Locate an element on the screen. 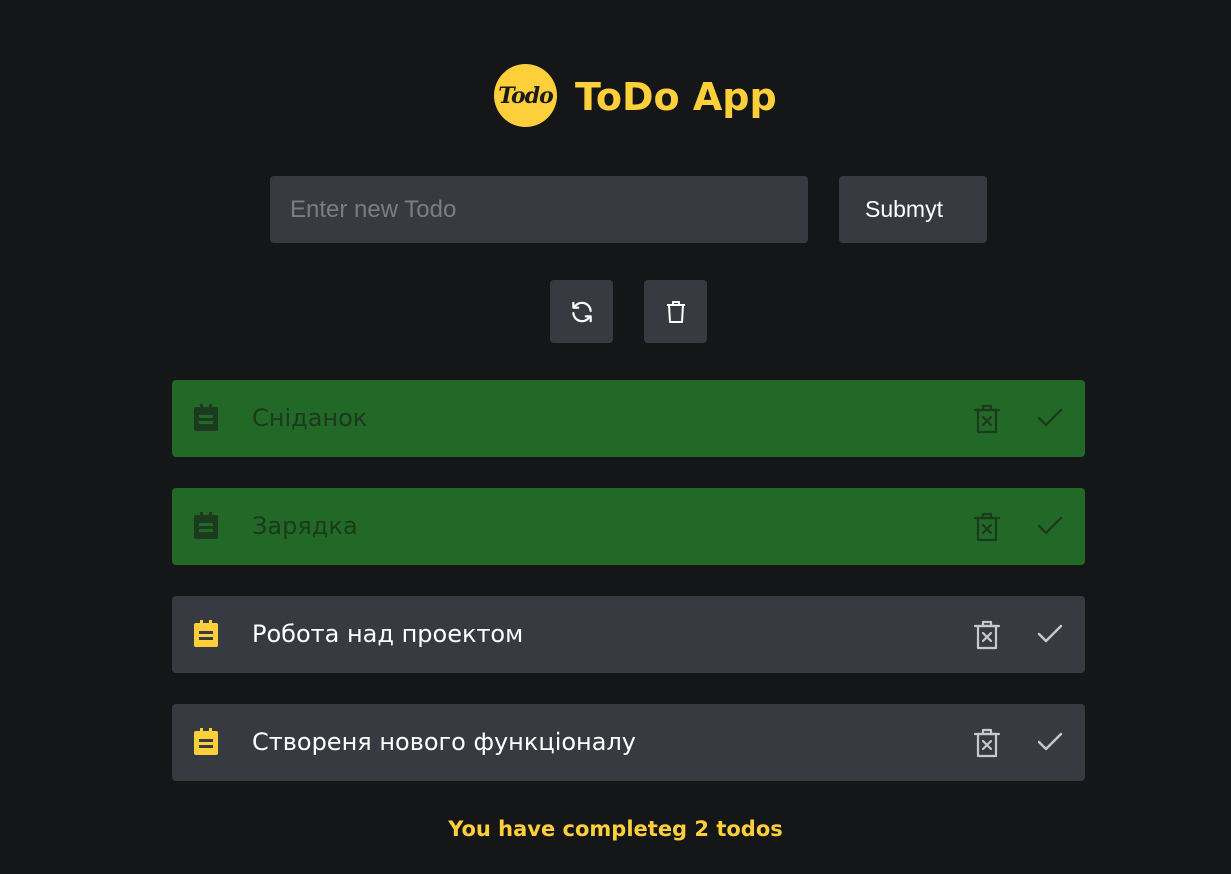 The width and height of the screenshot is (1231, 874). todo-item: Зарядка is located at coordinates (628, 526).